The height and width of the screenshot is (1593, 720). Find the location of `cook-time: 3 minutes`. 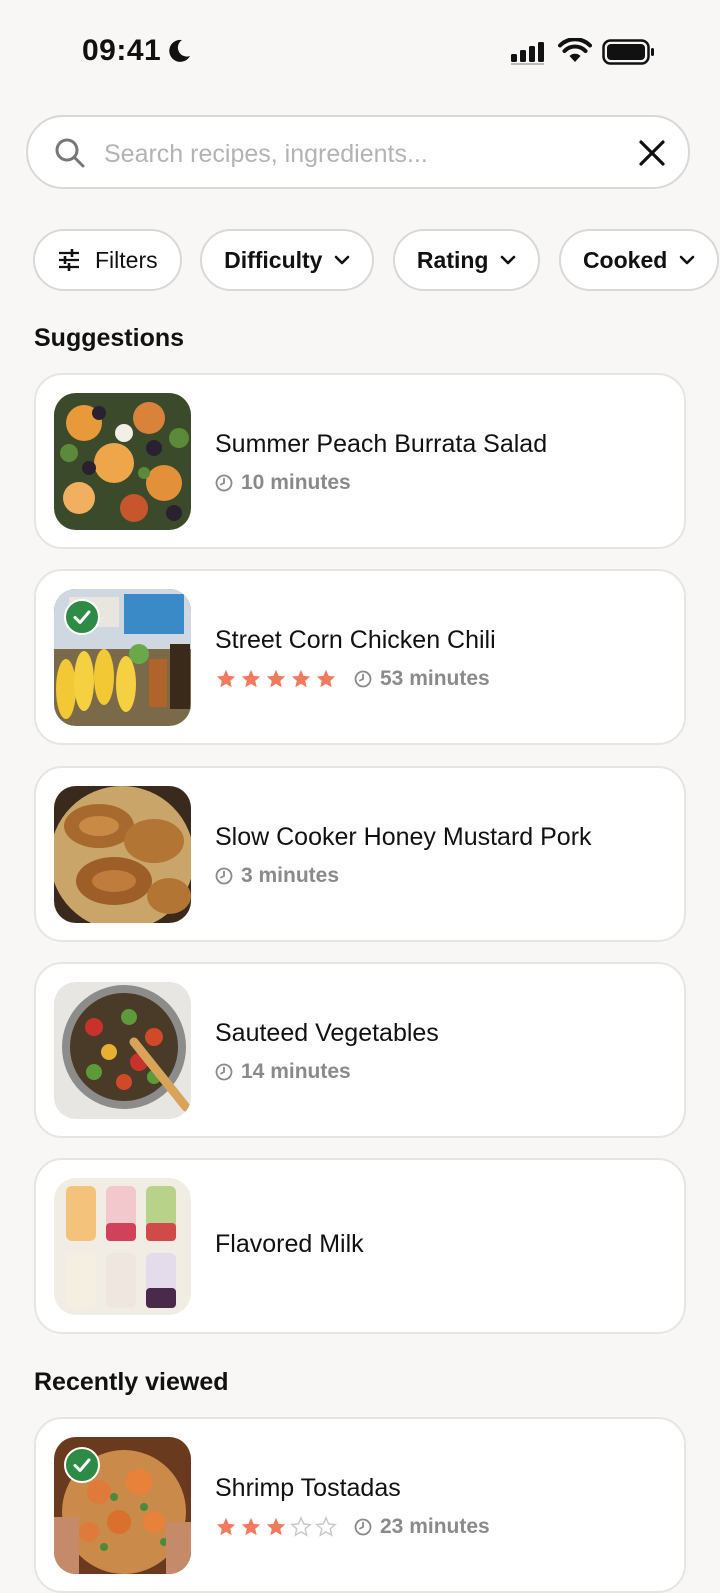

cook-time: 3 minutes is located at coordinates (290, 875).